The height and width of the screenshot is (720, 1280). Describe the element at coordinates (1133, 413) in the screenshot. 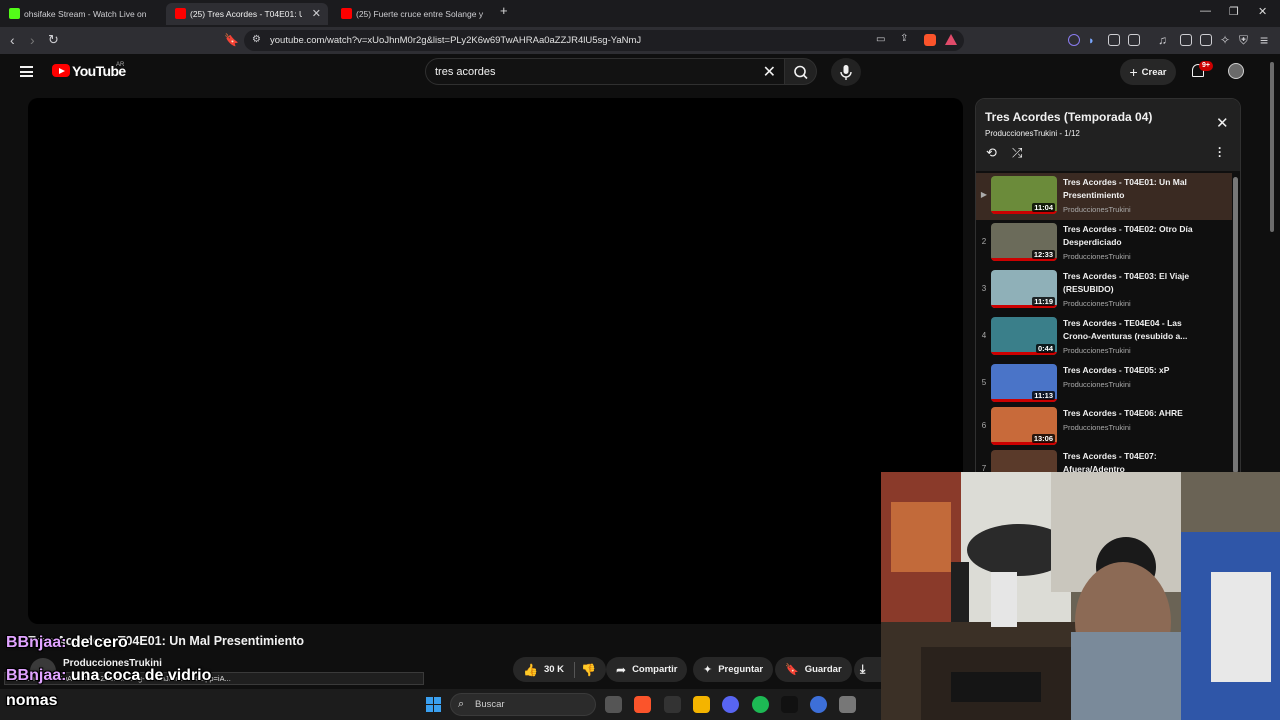

I see `playlist-item-title: Tres Acordes - T04E06: AHRE` at that location.